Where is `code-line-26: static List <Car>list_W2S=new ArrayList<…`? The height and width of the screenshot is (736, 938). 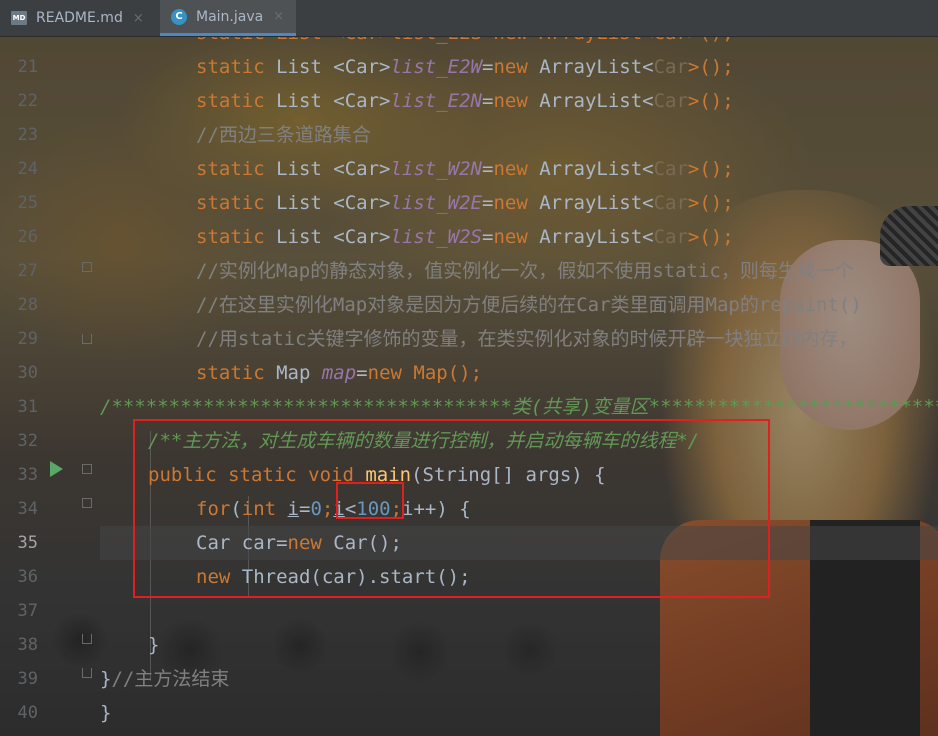 code-line-26: static List <Car>list_W2S=new ArrayList<… is located at coordinates (465, 237).